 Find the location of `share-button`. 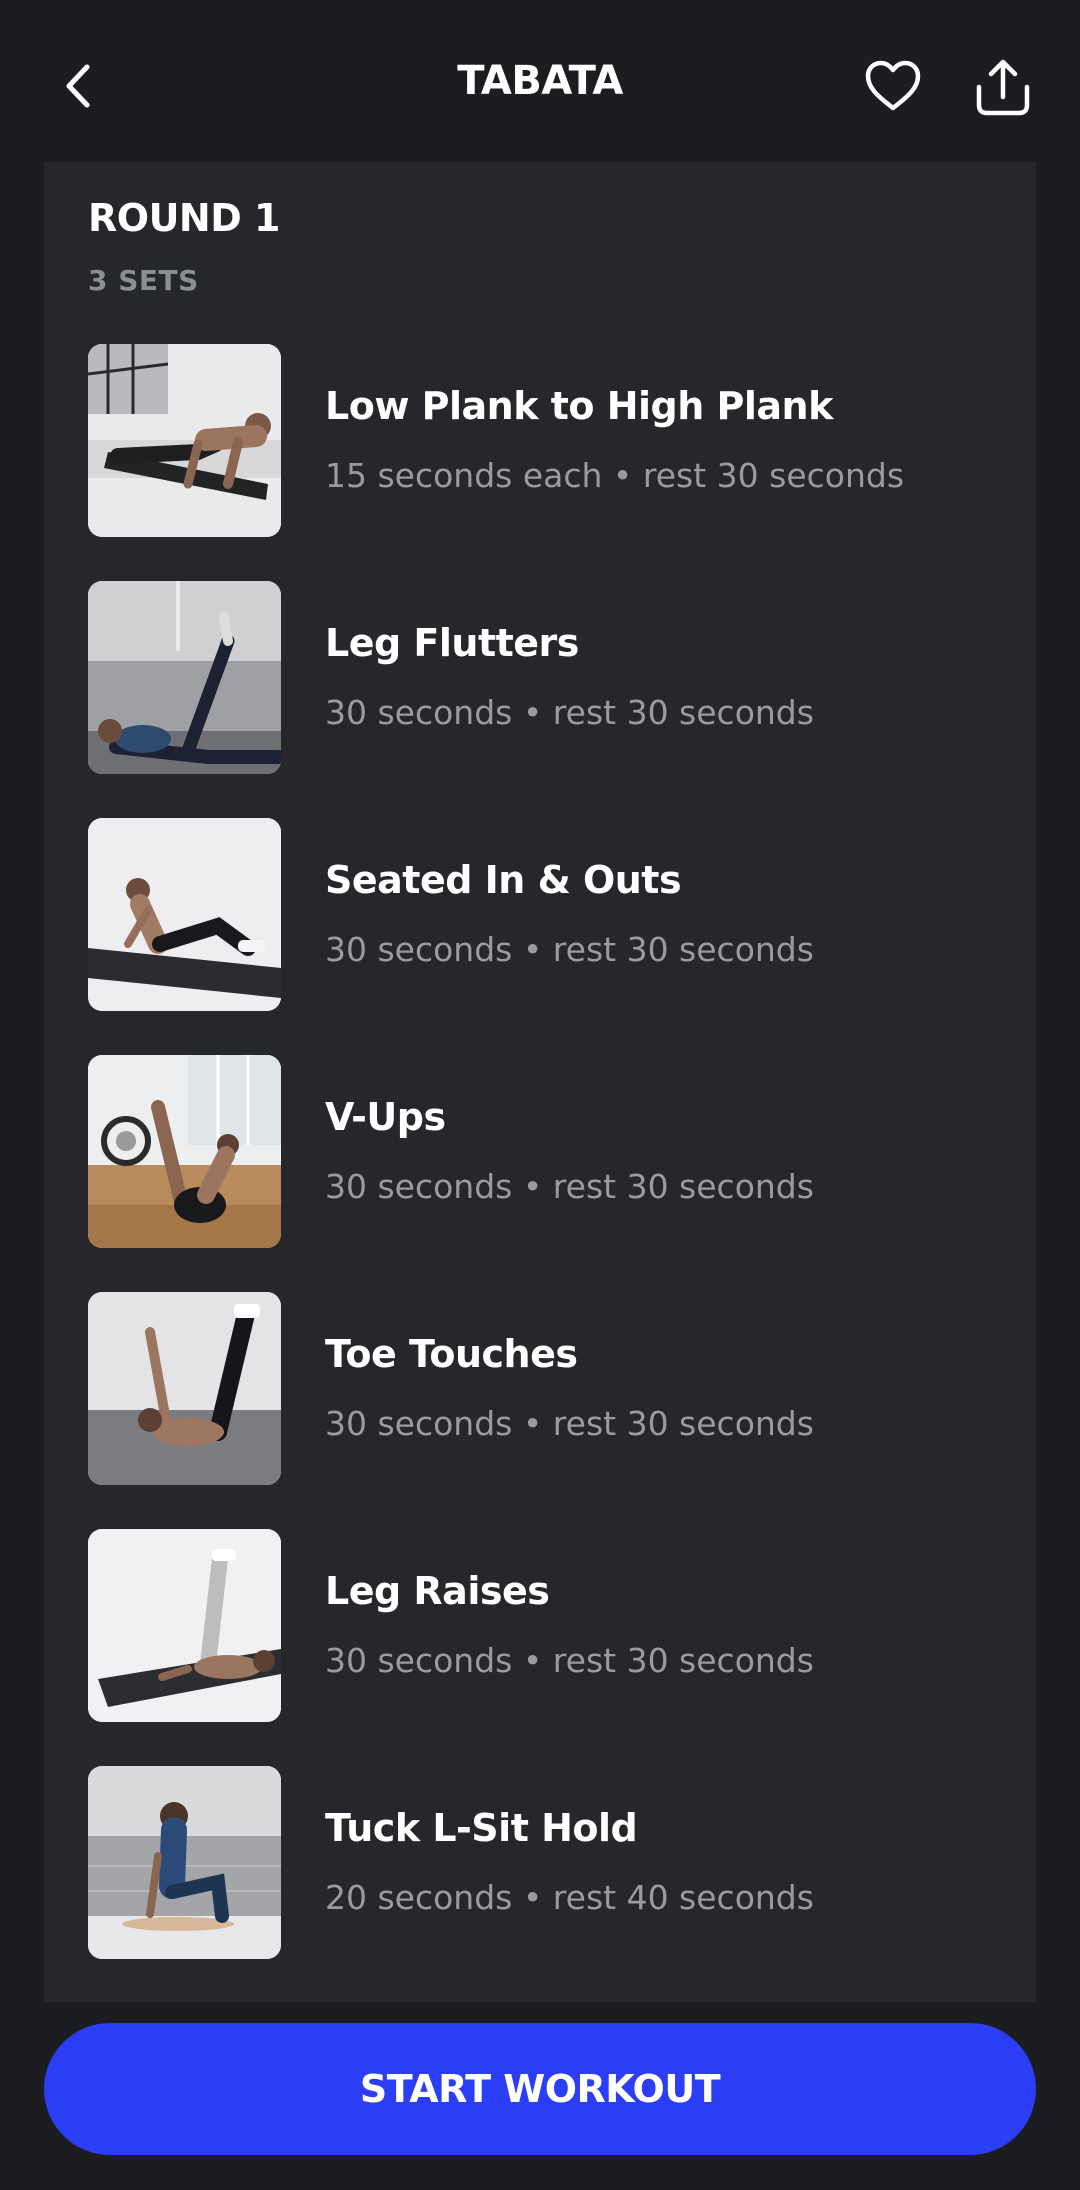

share-button is located at coordinates (1003, 87).